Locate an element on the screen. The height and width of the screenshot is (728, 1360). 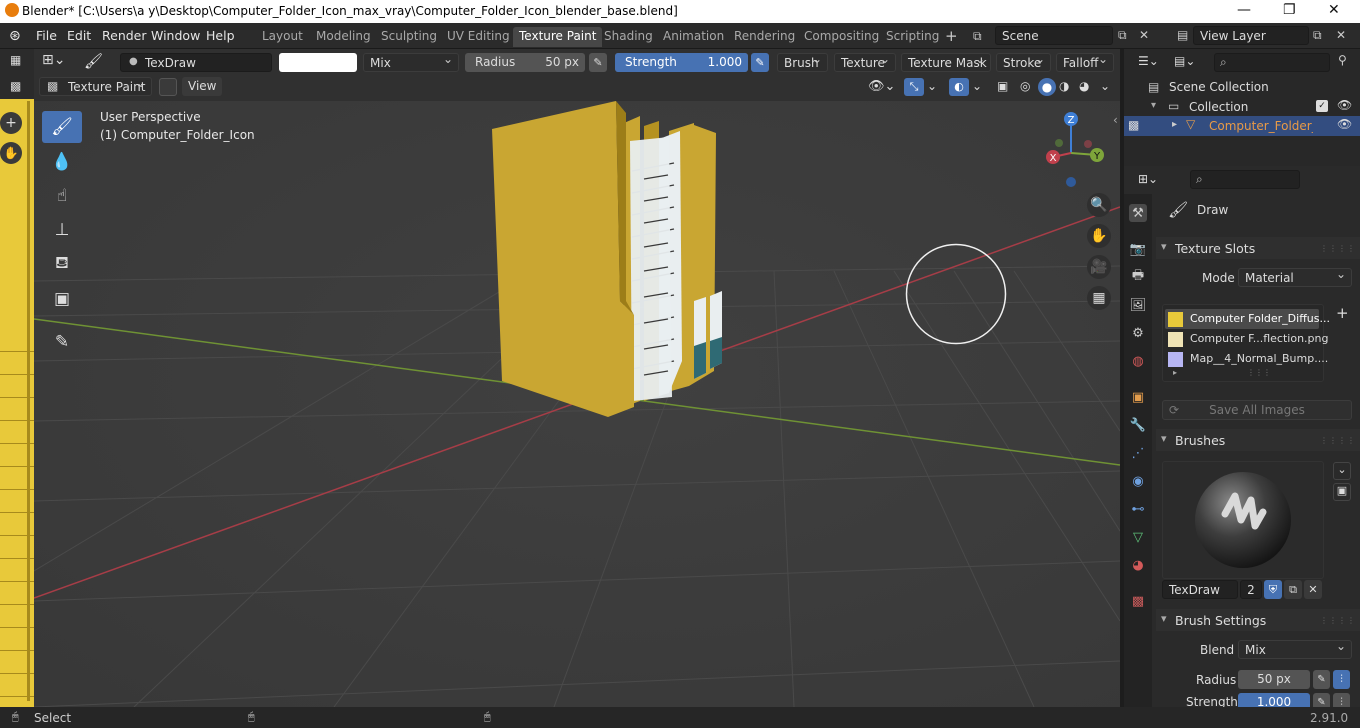
texture-menu: Texture is located at coordinates (865, 62).